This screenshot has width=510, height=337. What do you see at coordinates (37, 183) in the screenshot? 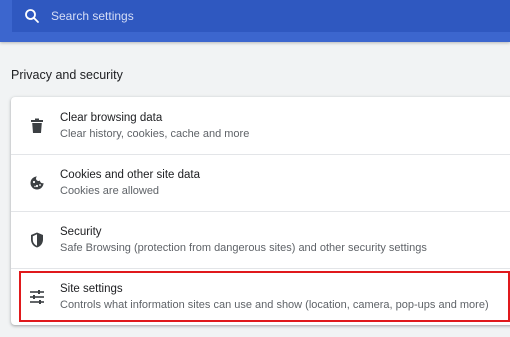
I see `cookie-icon` at bounding box center [37, 183].